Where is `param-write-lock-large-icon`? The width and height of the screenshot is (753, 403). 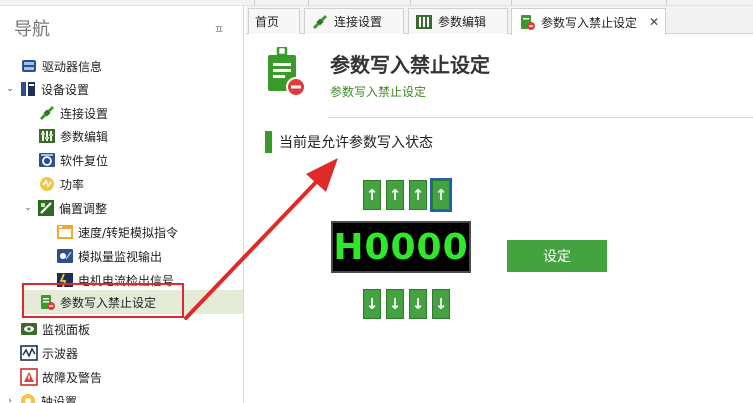 param-write-lock-large-icon is located at coordinates (286, 72).